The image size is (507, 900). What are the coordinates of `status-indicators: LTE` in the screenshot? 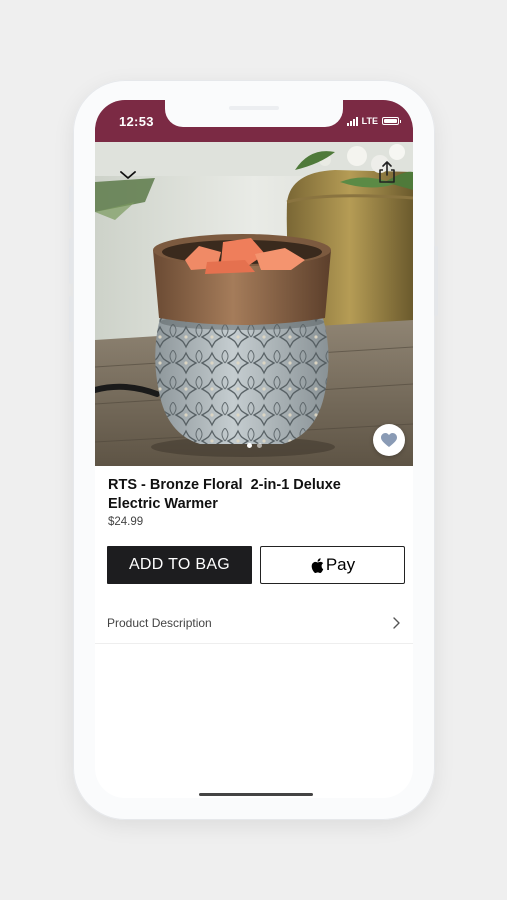 It's located at (373, 121).